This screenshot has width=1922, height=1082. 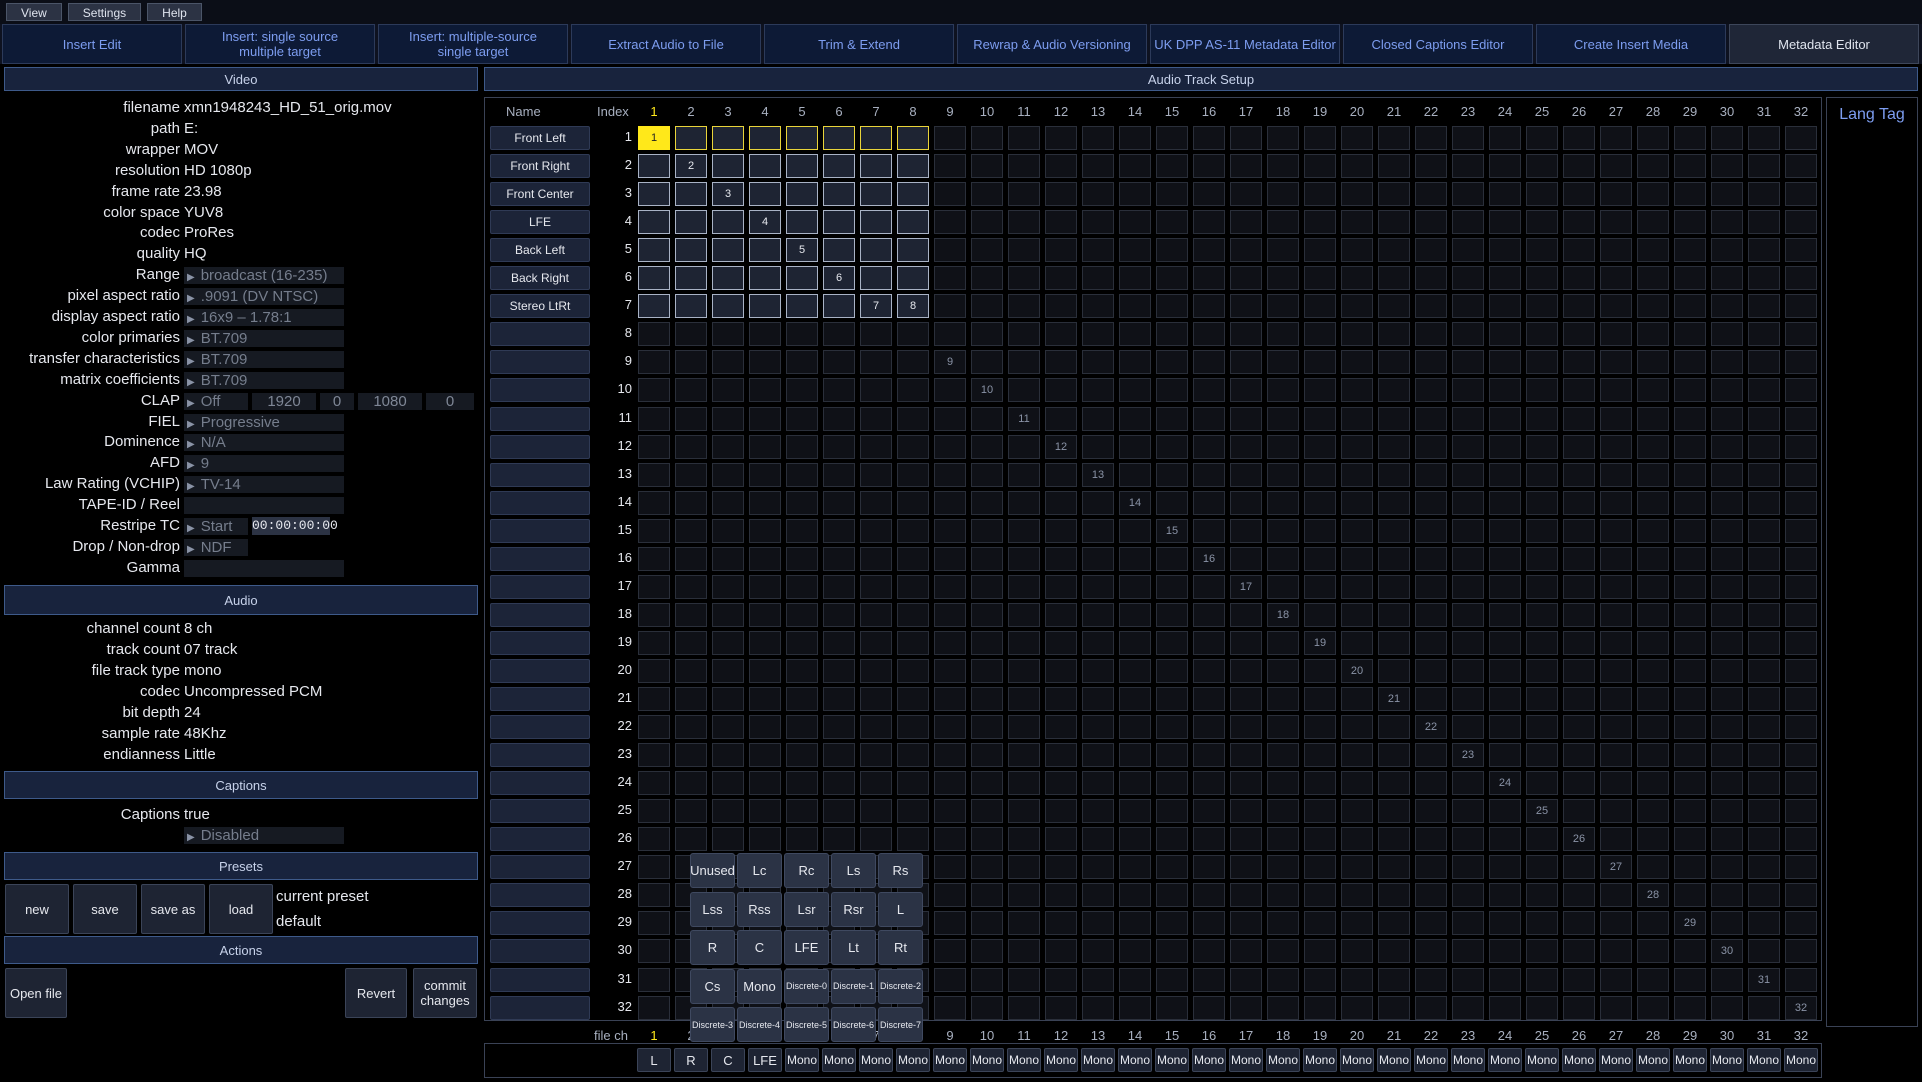 I want to click on diagonal-grid-cell: 16, so click(x=1209, y=558).